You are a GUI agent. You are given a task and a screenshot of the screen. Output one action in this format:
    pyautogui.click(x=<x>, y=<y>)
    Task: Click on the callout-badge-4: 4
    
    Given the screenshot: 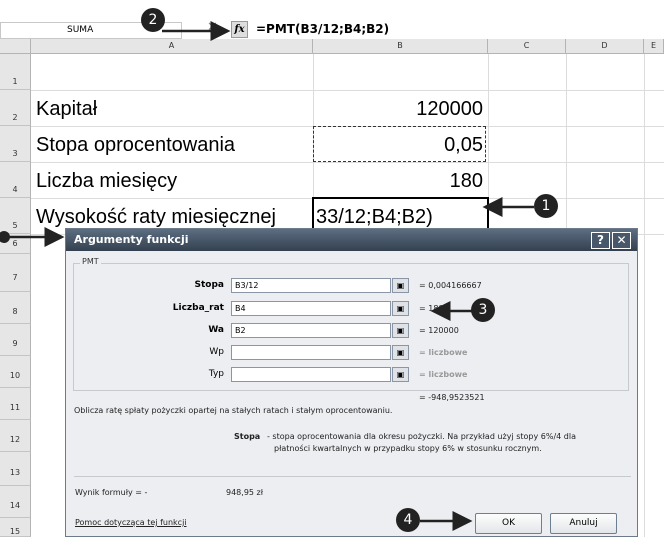 What is the action you would take?
    pyautogui.click(x=408, y=520)
    